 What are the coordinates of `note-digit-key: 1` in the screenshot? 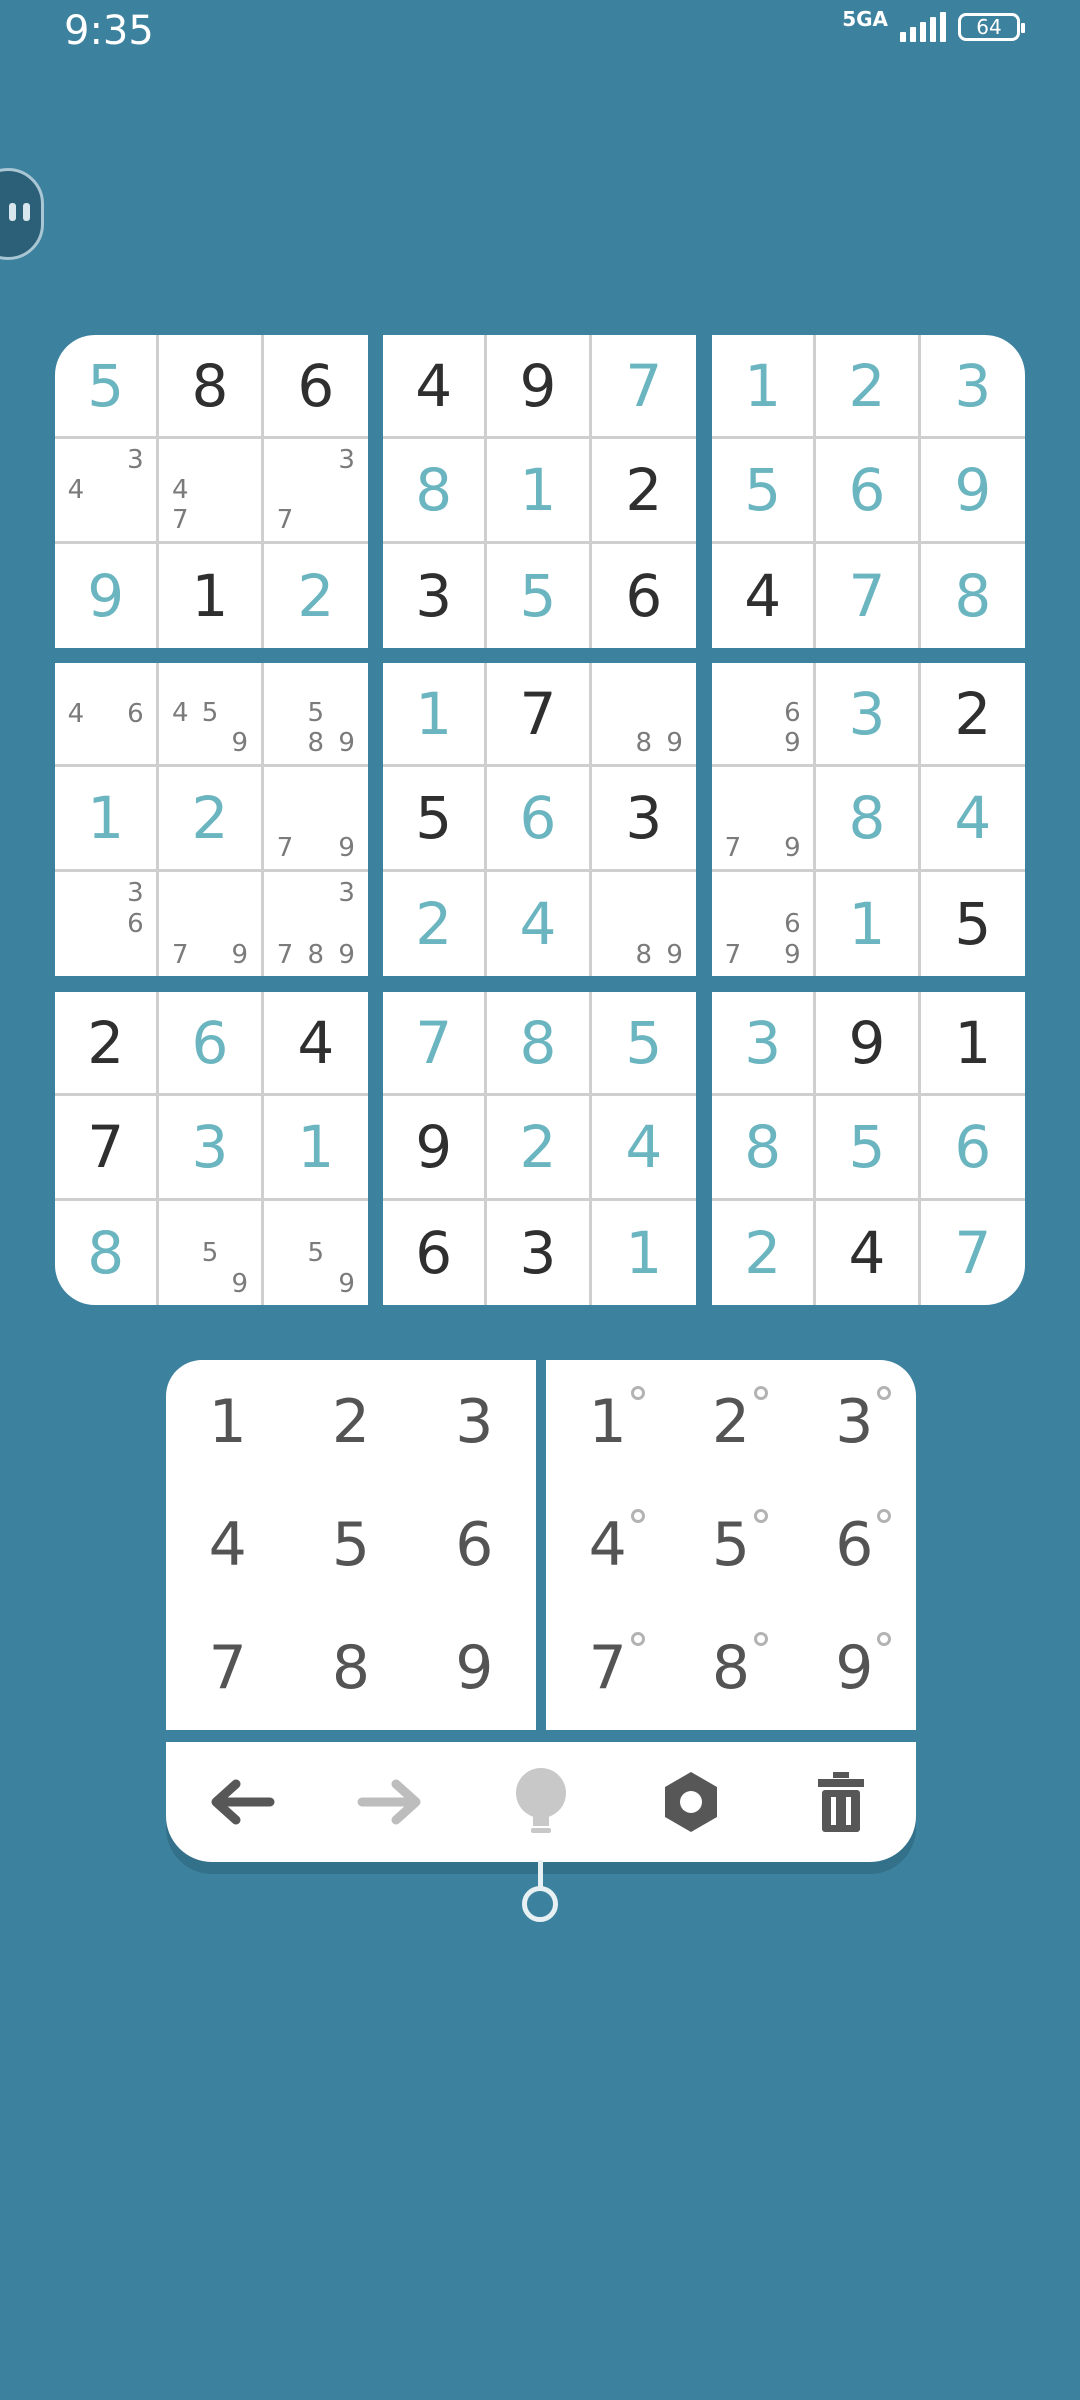 It's located at (607, 1421).